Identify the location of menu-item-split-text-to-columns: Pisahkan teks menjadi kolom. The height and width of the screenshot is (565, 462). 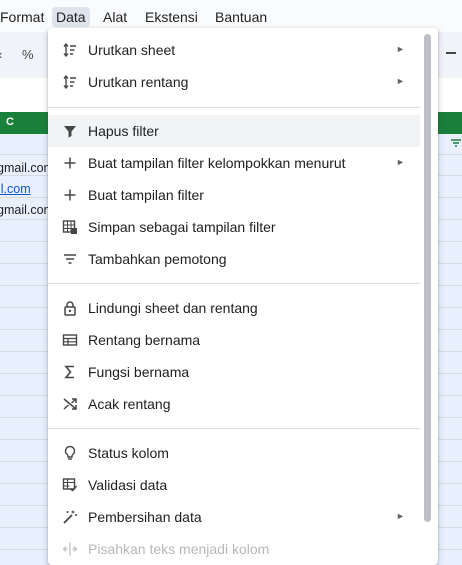
(234, 549).